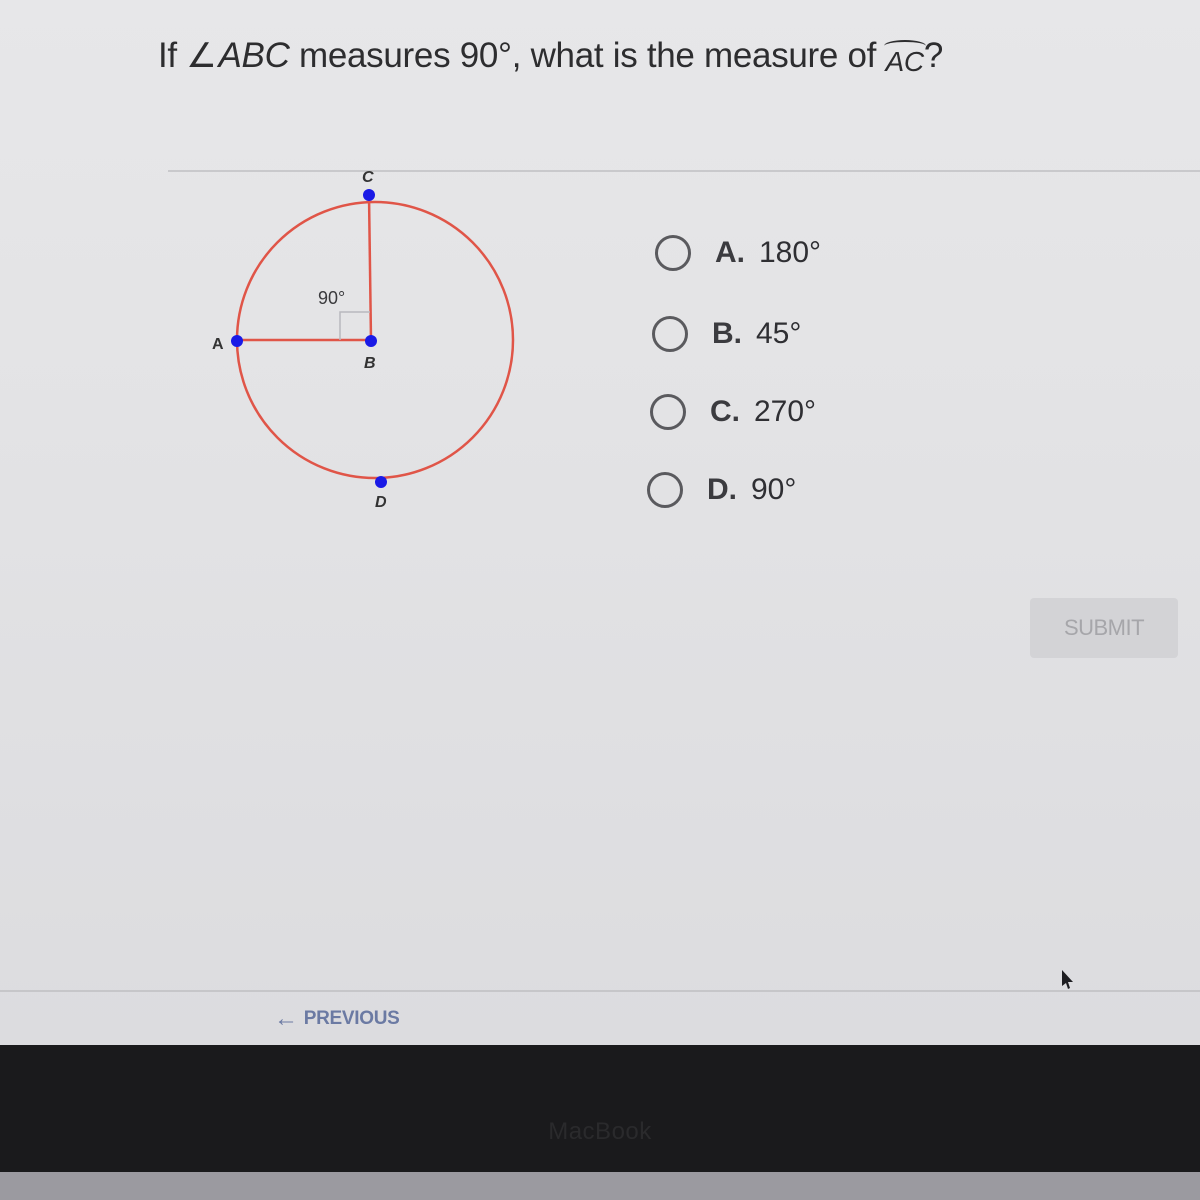  Describe the element at coordinates (381, 482) in the screenshot. I see `point-d` at that location.